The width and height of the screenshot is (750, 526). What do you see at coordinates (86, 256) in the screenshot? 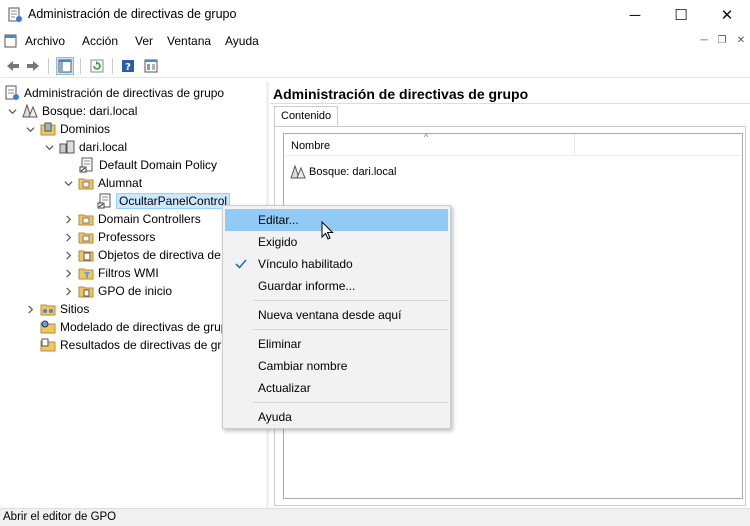
I see `gpo-folder-icon` at bounding box center [86, 256].